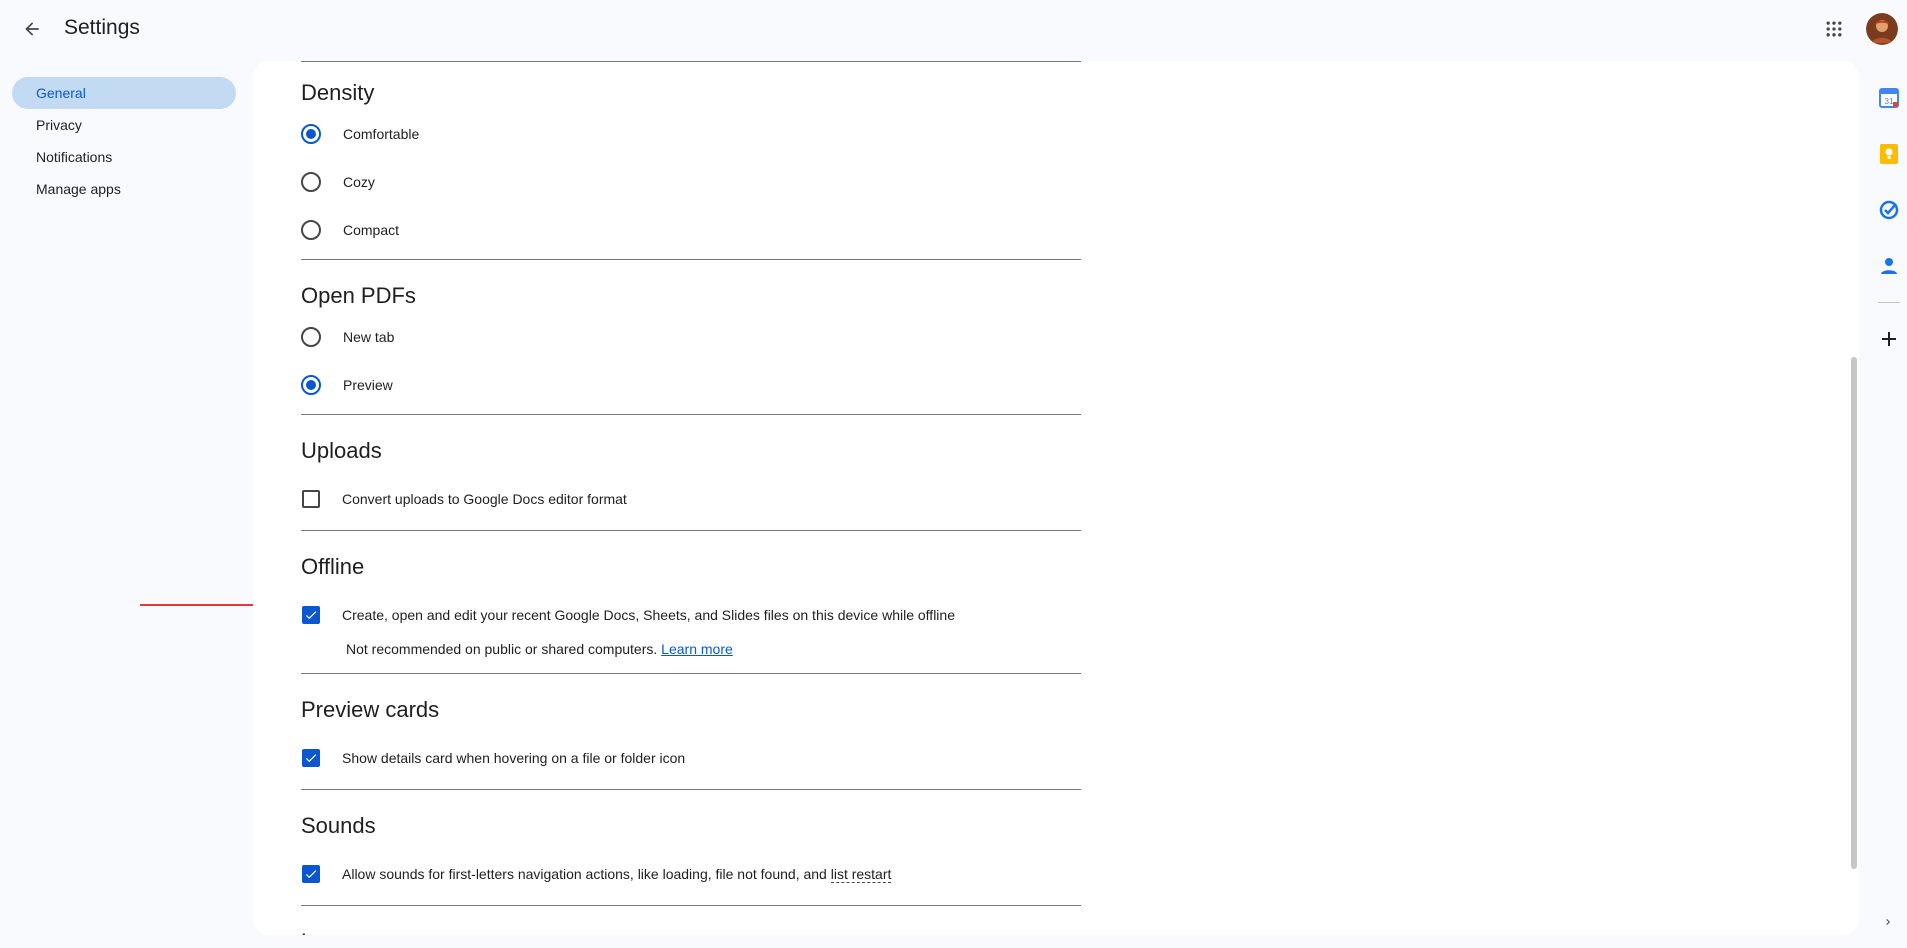 This screenshot has height=948, width=1907. What do you see at coordinates (311, 182) in the screenshot?
I see `radio-cozy` at bounding box center [311, 182].